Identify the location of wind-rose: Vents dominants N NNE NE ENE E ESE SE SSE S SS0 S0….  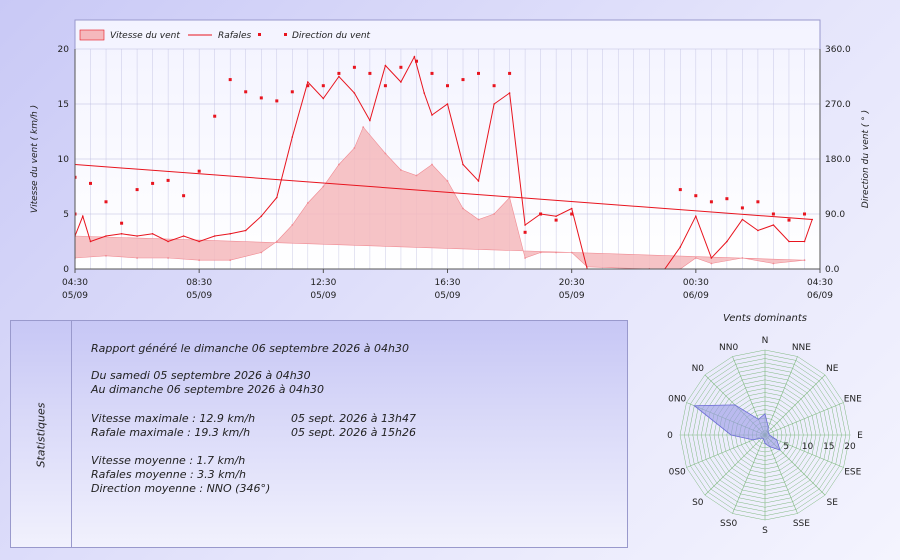
(765, 424).